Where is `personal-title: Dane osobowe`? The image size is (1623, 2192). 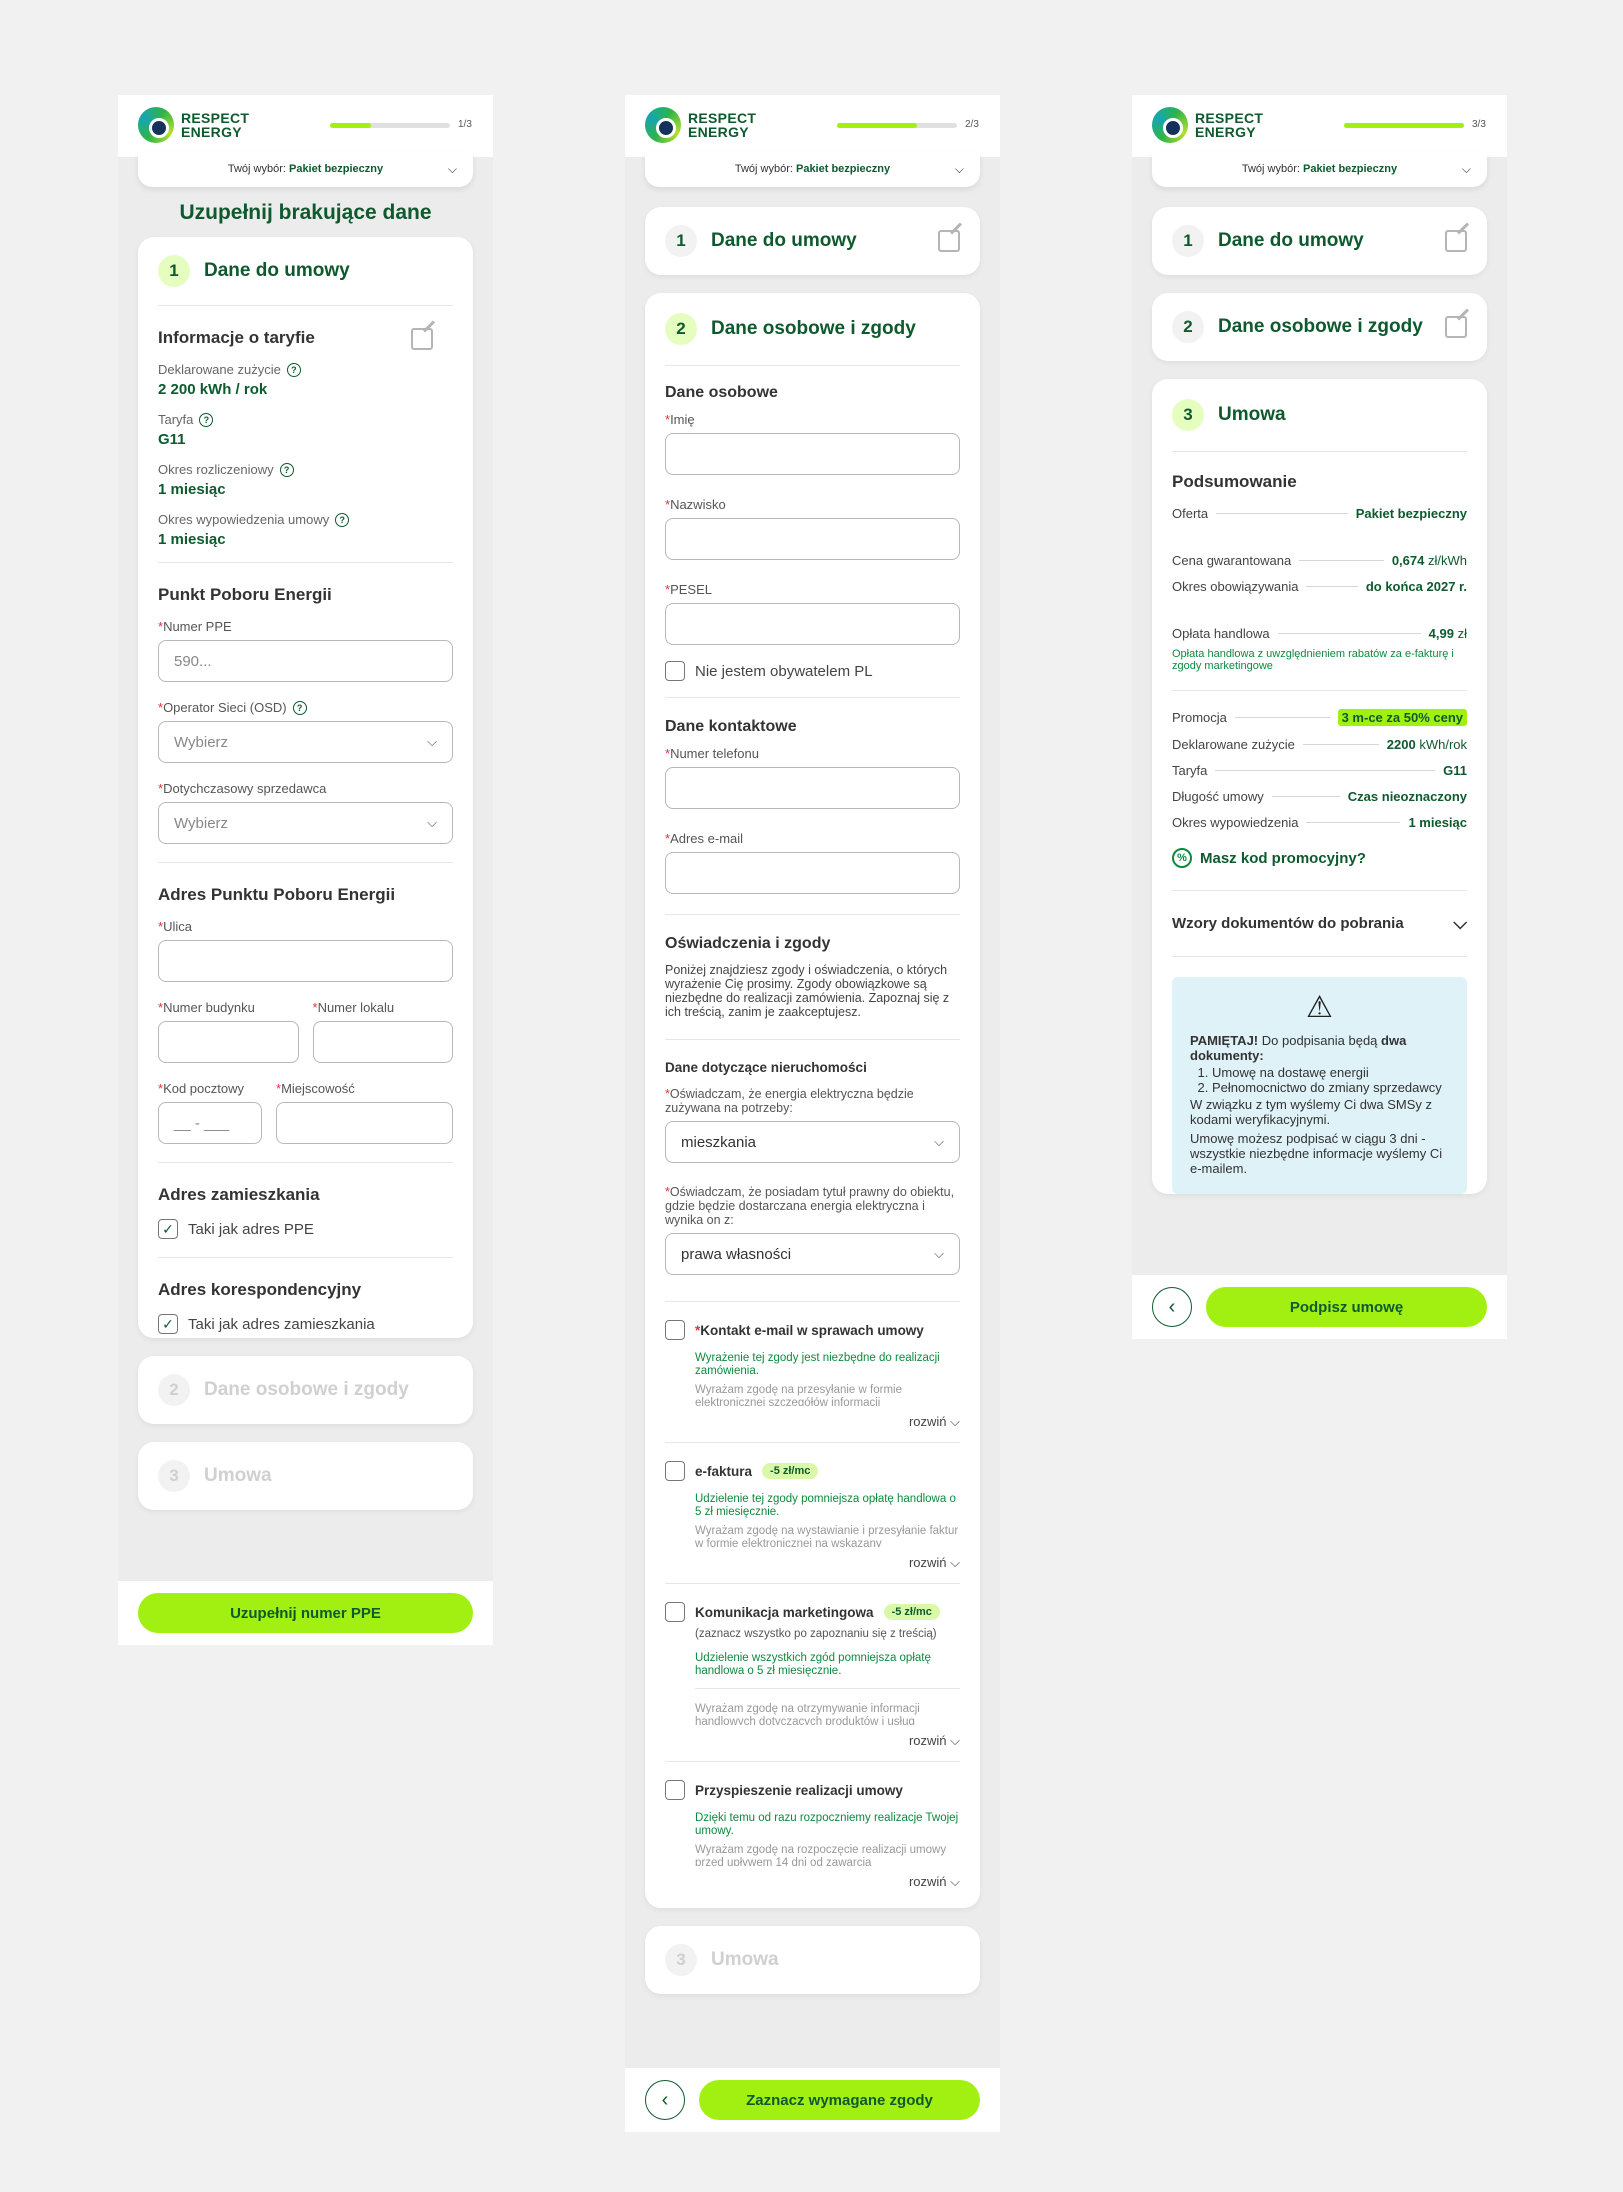 personal-title: Dane osobowe is located at coordinates (721, 392).